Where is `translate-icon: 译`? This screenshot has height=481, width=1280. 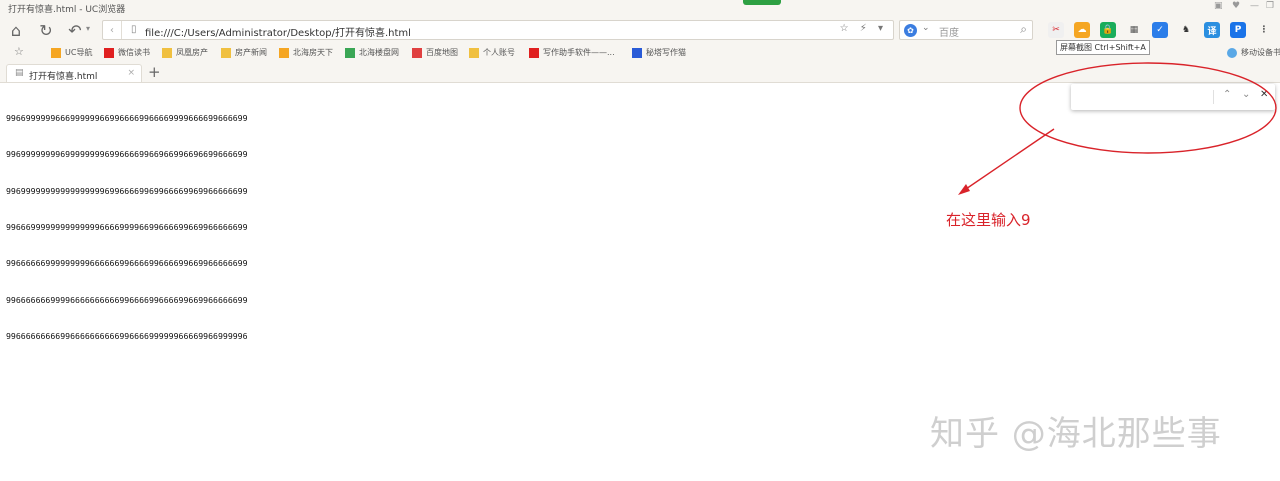 translate-icon: 译 is located at coordinates (1212, 30).